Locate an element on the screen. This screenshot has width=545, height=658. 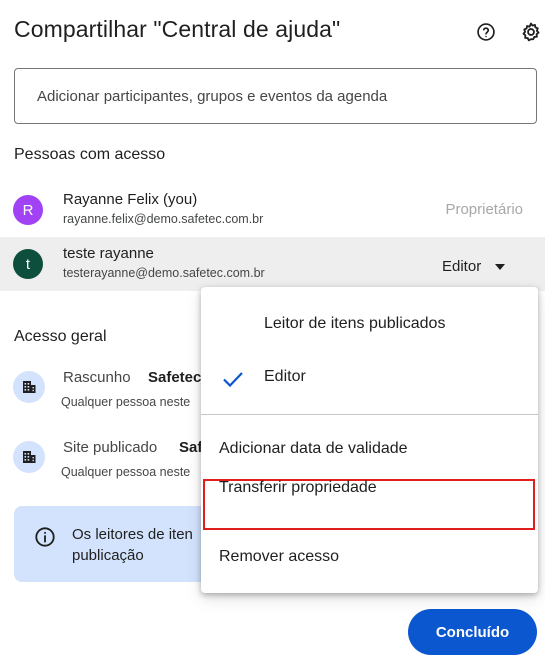
avatar: t is located at coordinates (28, 264).